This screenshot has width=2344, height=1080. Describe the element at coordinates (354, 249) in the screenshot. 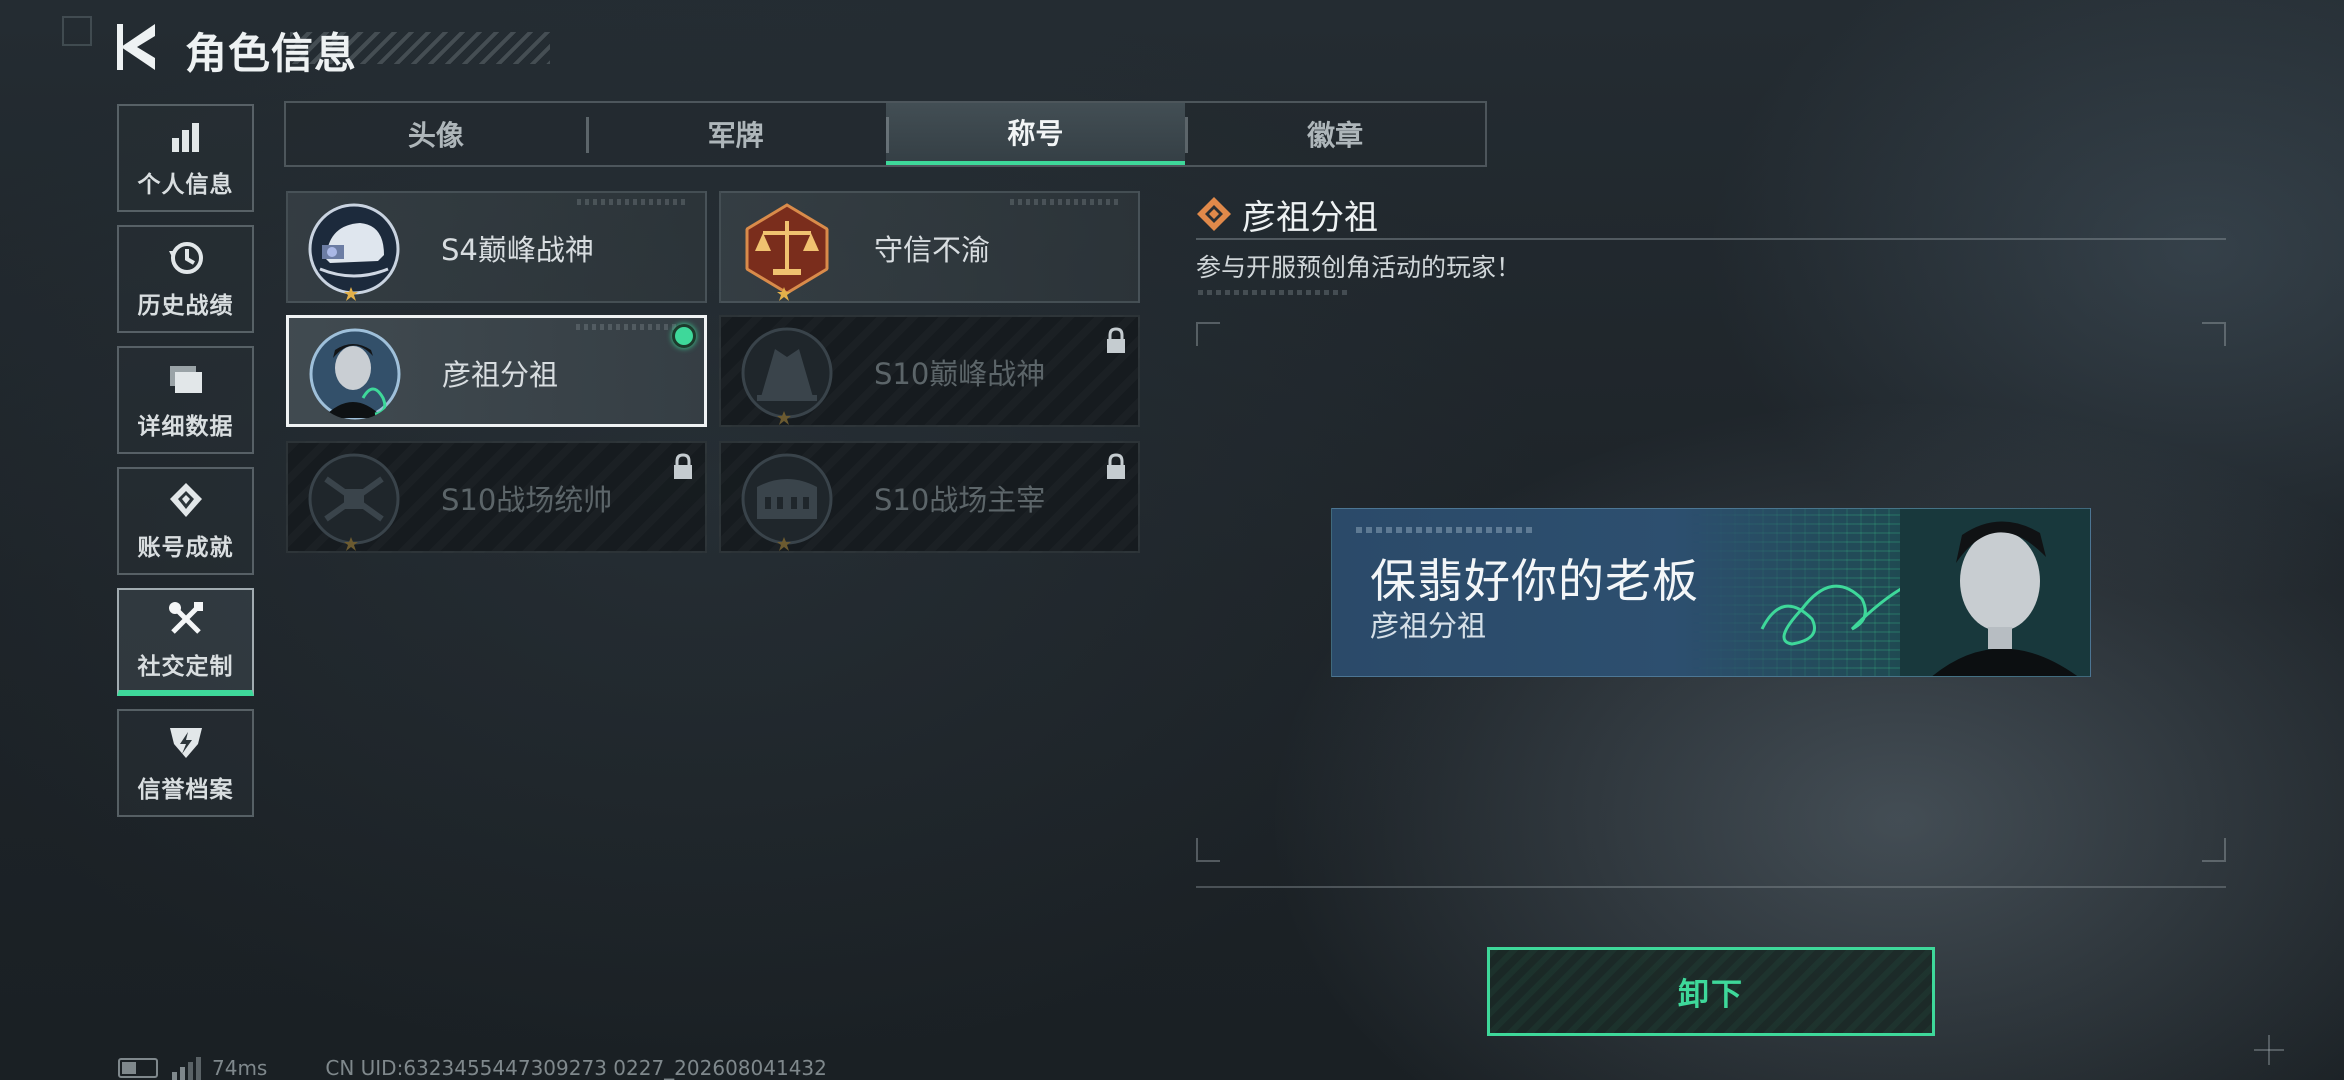

I see `helmet-emblem-icon` at that location.